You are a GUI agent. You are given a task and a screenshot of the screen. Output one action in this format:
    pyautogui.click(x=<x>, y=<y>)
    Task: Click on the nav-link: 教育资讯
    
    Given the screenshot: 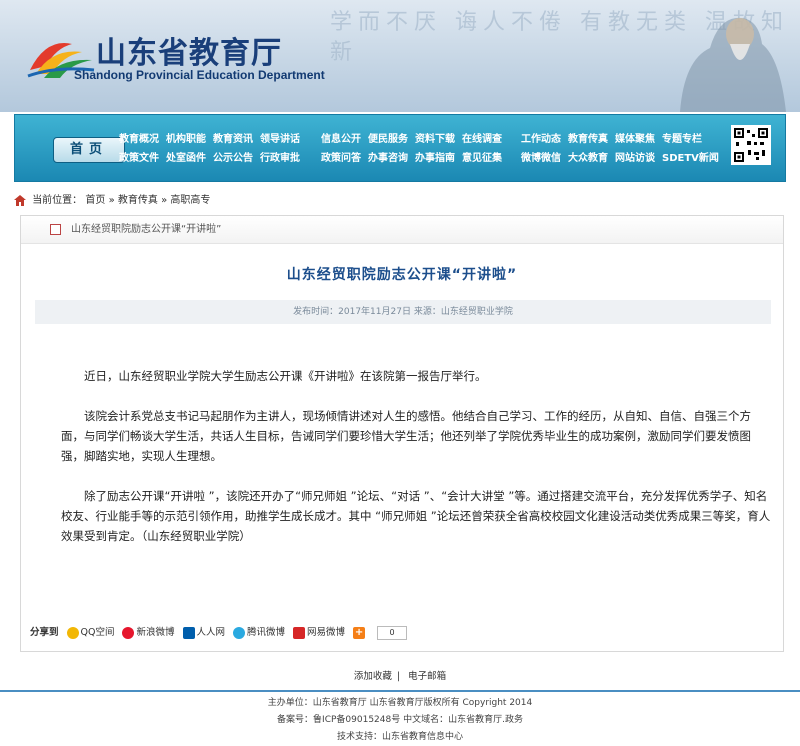 What is the action you would take?
    pyautogui.click(x=233, y=139)
    